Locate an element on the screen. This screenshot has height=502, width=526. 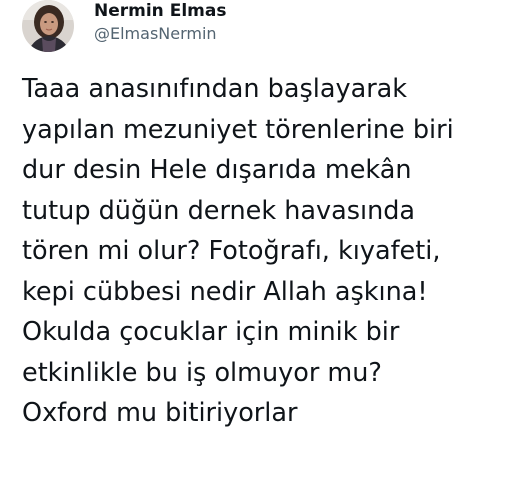
author-names: Nermin Elmas @ElmasNermin is located at coordinates (160, 23).